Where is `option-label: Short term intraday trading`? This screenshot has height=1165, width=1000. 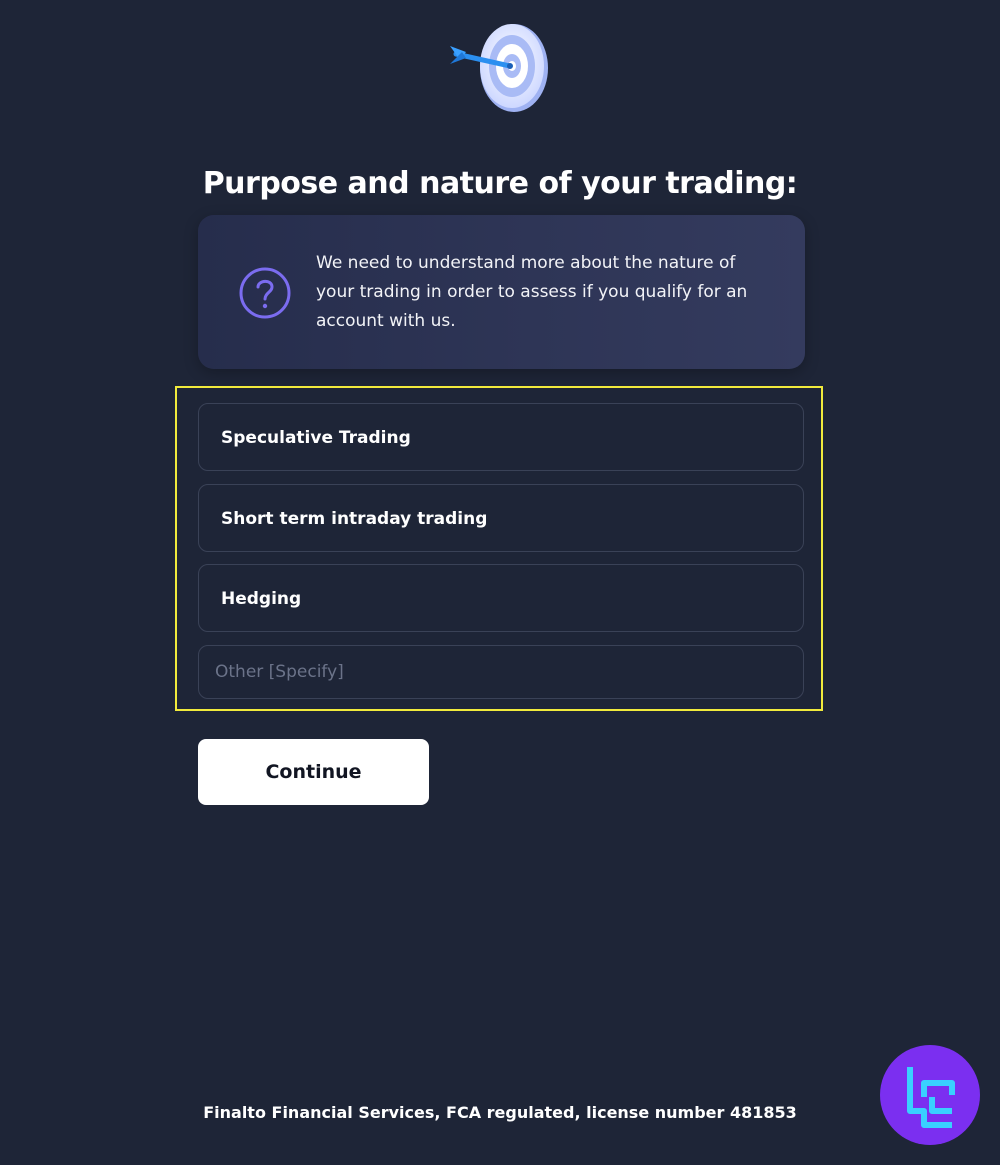
option-label: Short term intraday trading is located at coordinates (354, 519).